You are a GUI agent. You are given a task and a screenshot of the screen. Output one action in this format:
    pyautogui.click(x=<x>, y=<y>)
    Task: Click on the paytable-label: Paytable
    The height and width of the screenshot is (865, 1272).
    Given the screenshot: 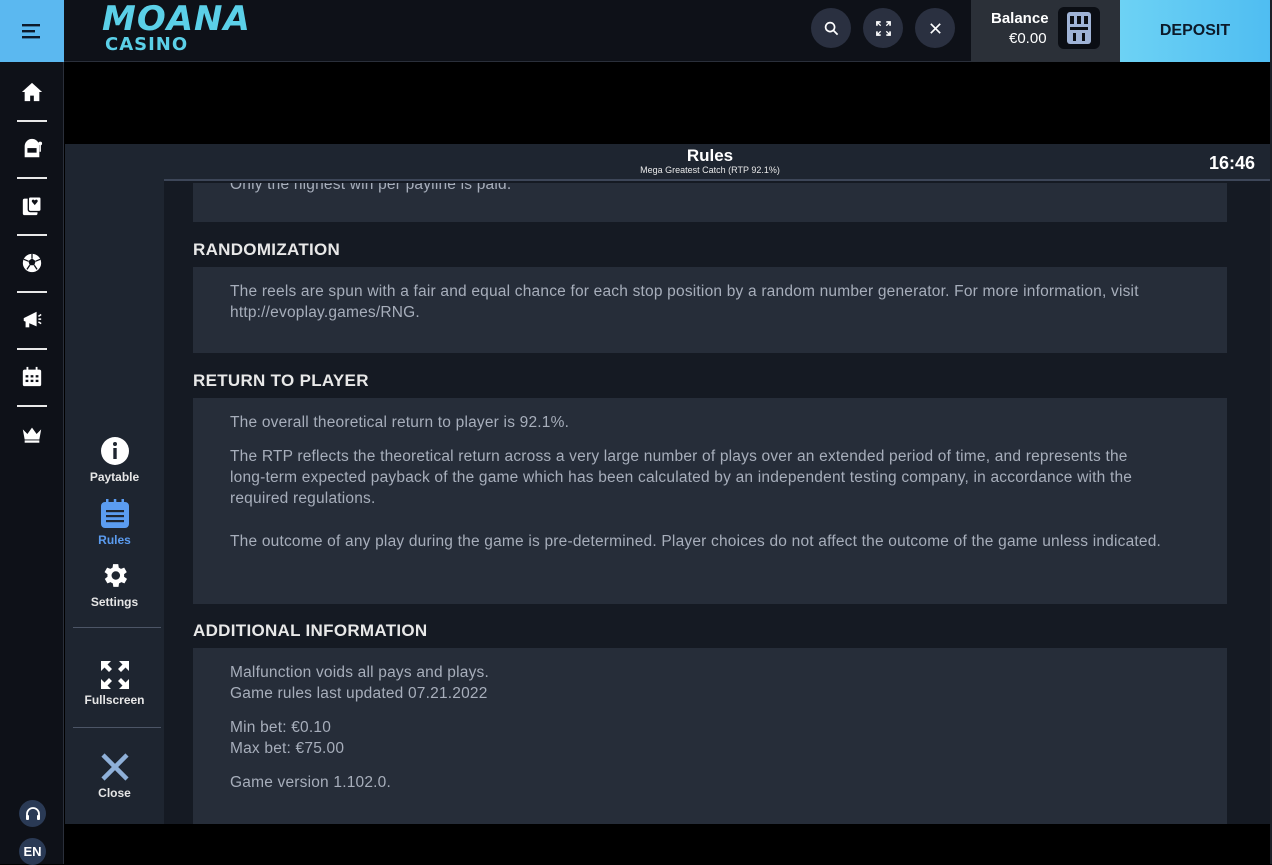 What is the action you would take?
    pyautogui.click(x=114, y=477)
    